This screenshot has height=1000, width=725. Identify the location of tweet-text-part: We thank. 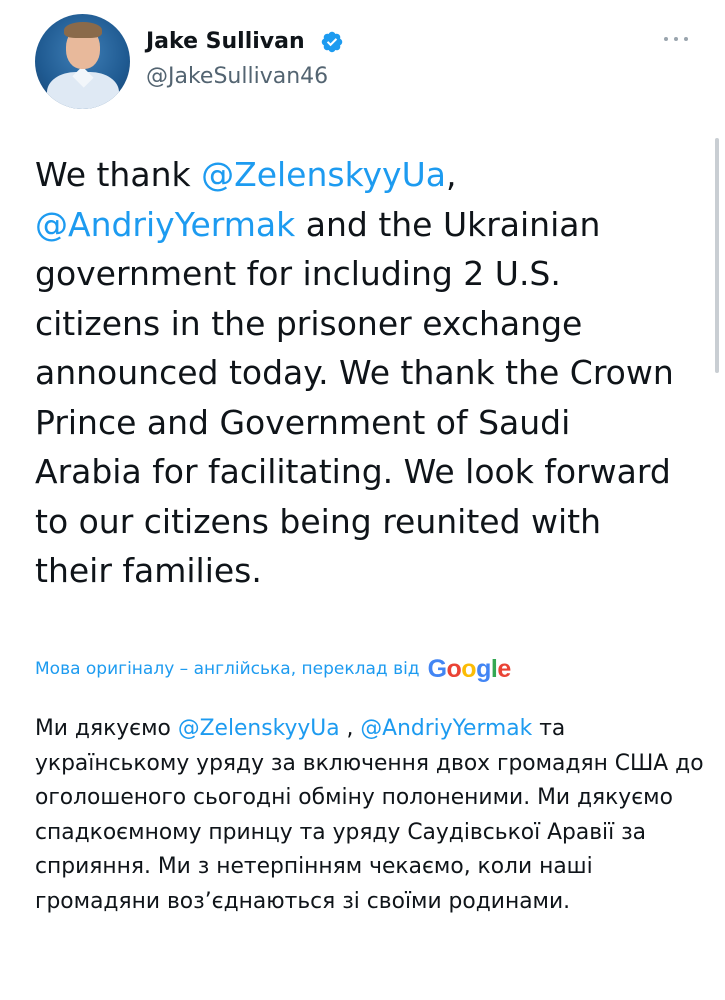
(118, 174).